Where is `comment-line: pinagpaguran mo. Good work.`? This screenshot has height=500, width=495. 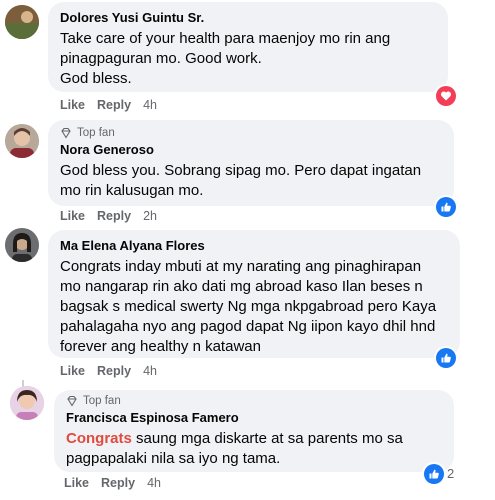 comment-line: pinagpaguran mo. Good work. is located at coordinates (161, 58).